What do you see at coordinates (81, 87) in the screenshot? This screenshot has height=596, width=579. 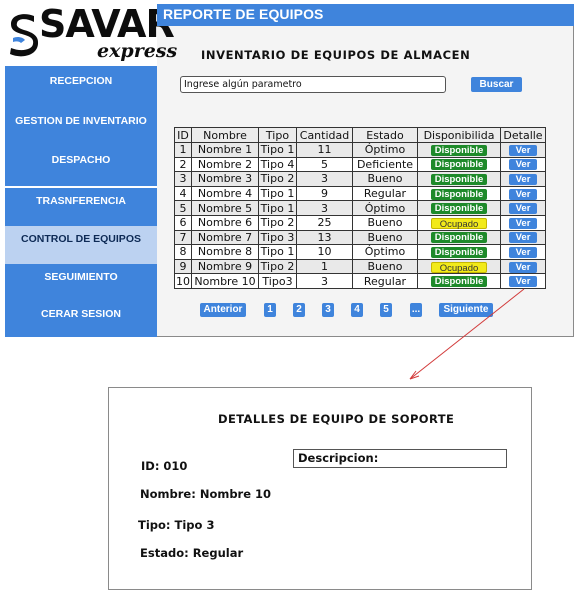 I see `sidebar-item-recepcion: RECEPCION` at bounding box center [81, 87].